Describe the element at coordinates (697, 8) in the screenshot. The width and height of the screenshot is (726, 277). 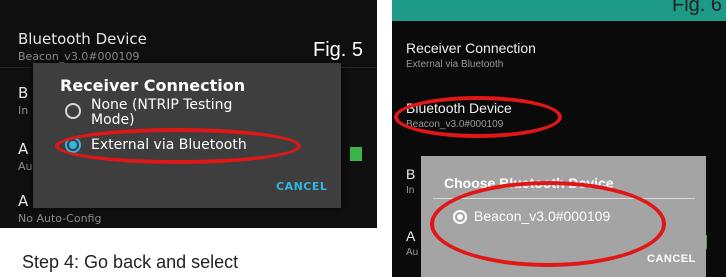
I see `figure-label: Fig. 6` at that location.